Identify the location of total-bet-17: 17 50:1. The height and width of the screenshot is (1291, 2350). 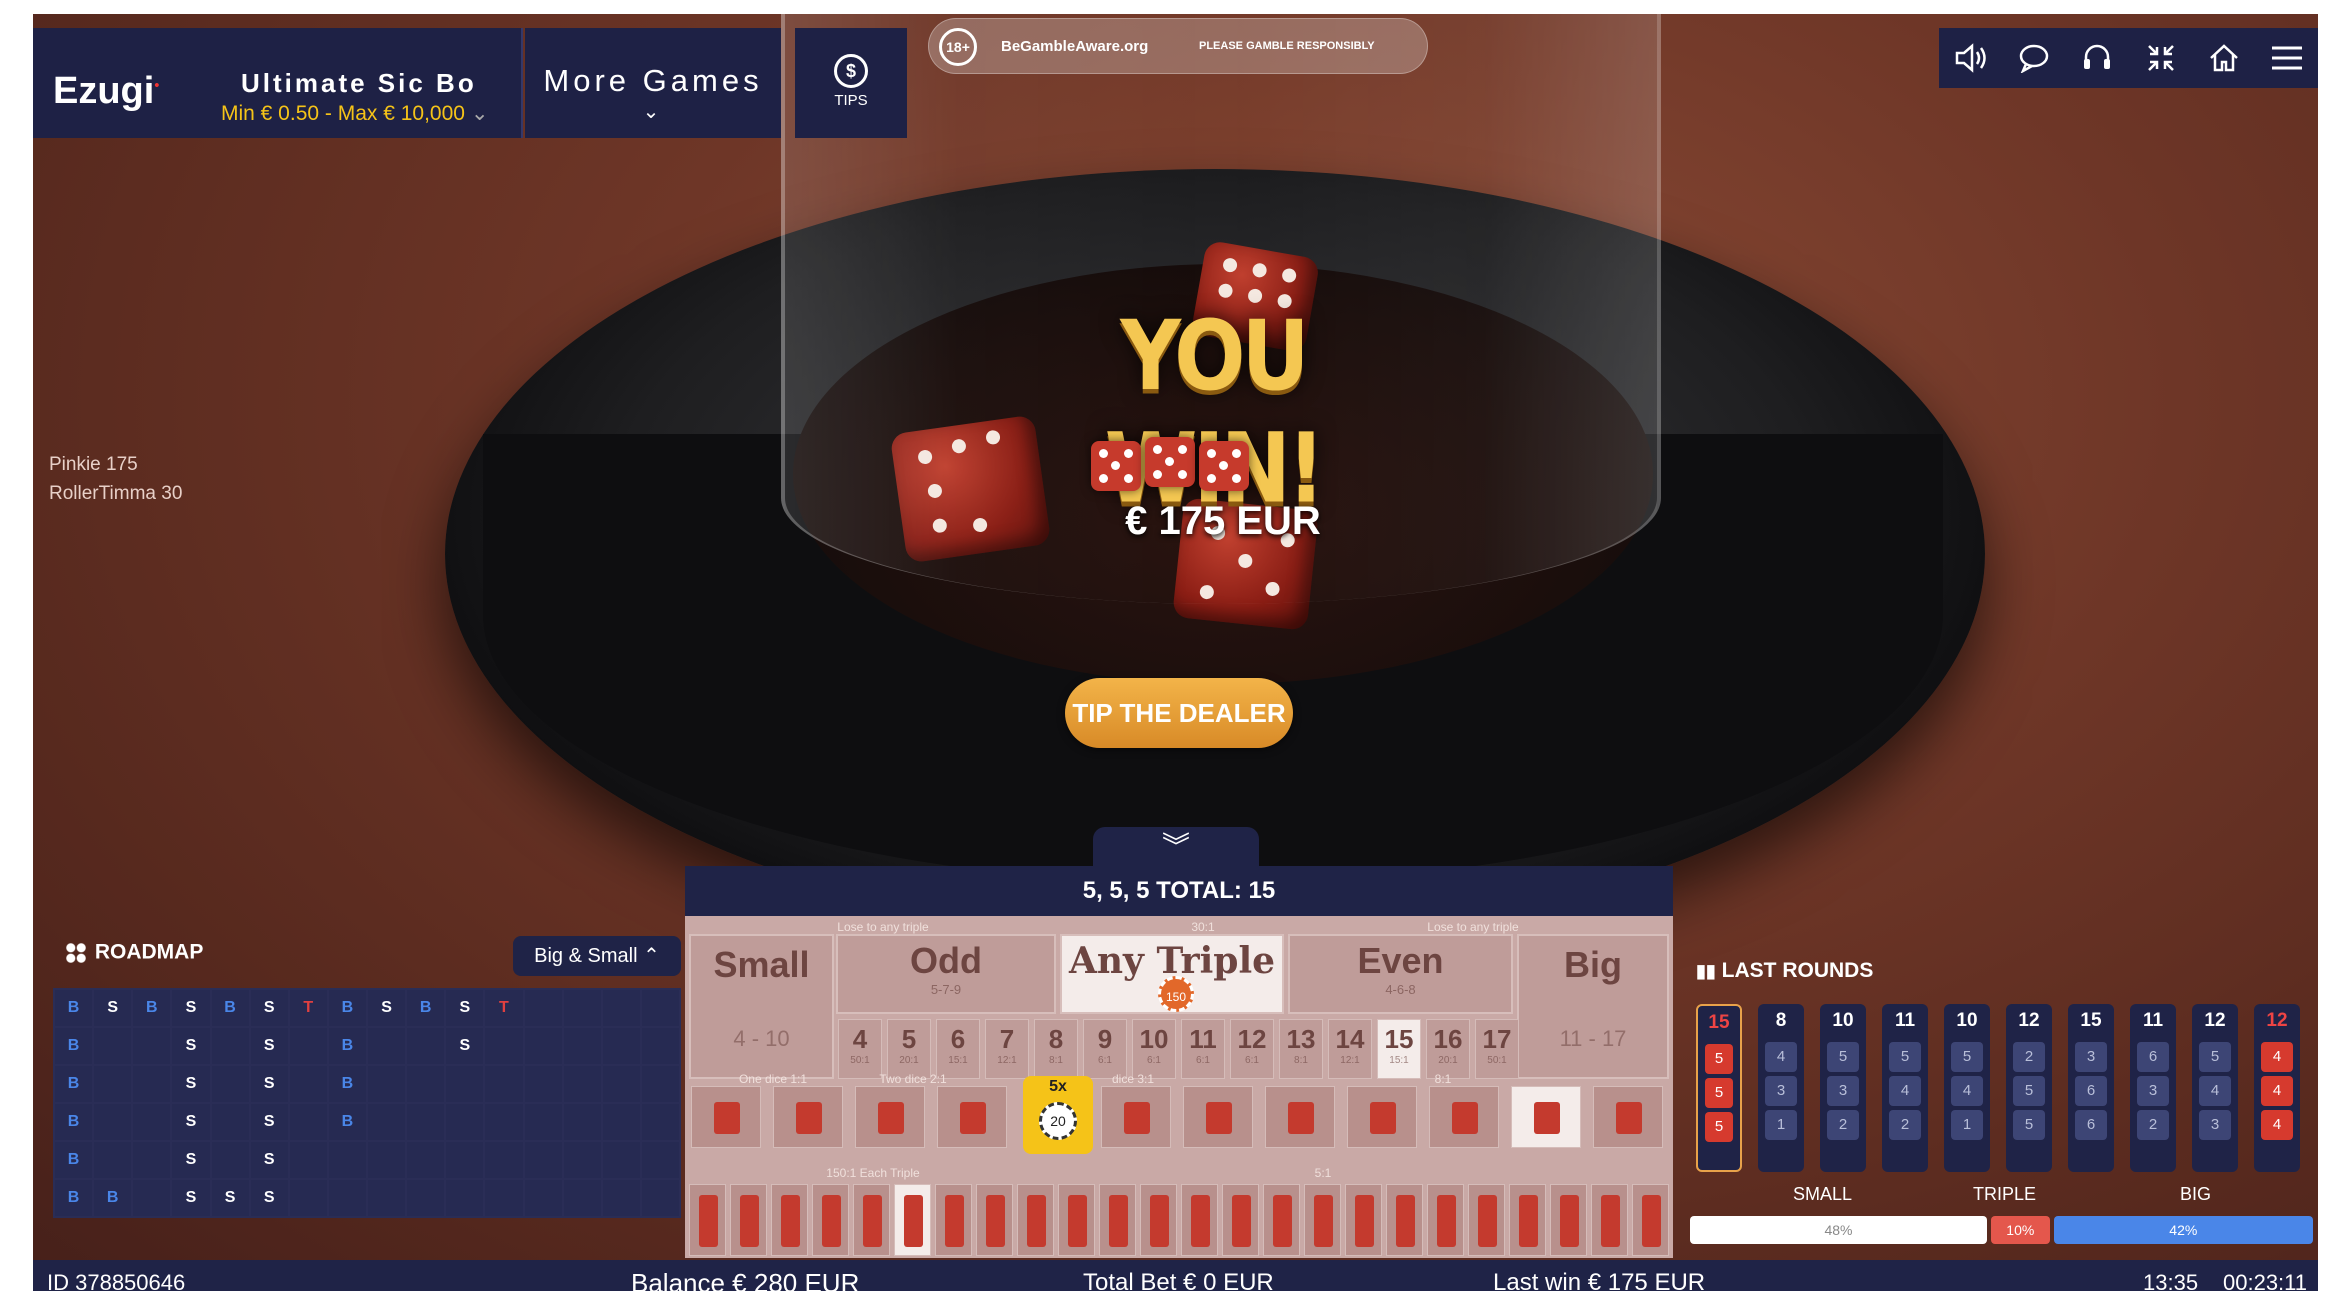
(1497, 1049).